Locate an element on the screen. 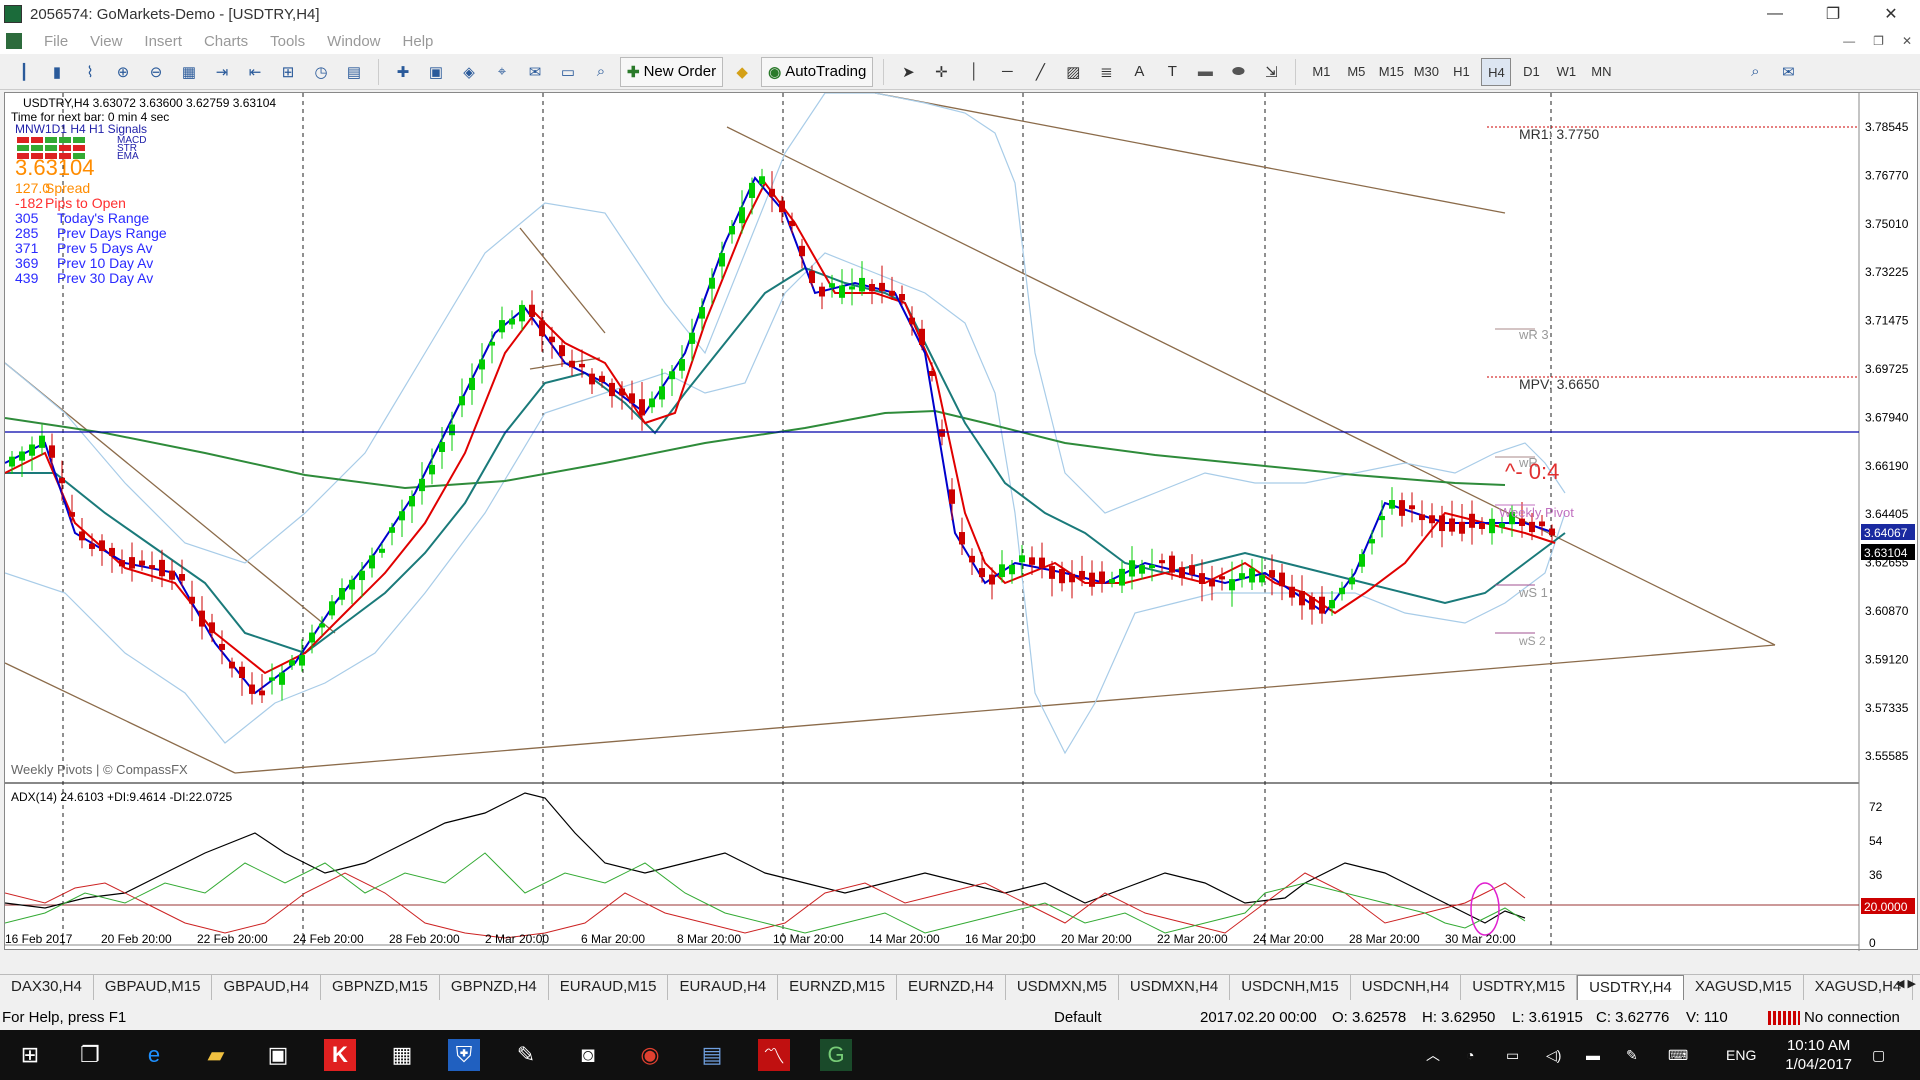 The height and width of the screenshot is (1080, 1920). chart-tab: GBPAUD,M15 is located at coordinates (153, 987).